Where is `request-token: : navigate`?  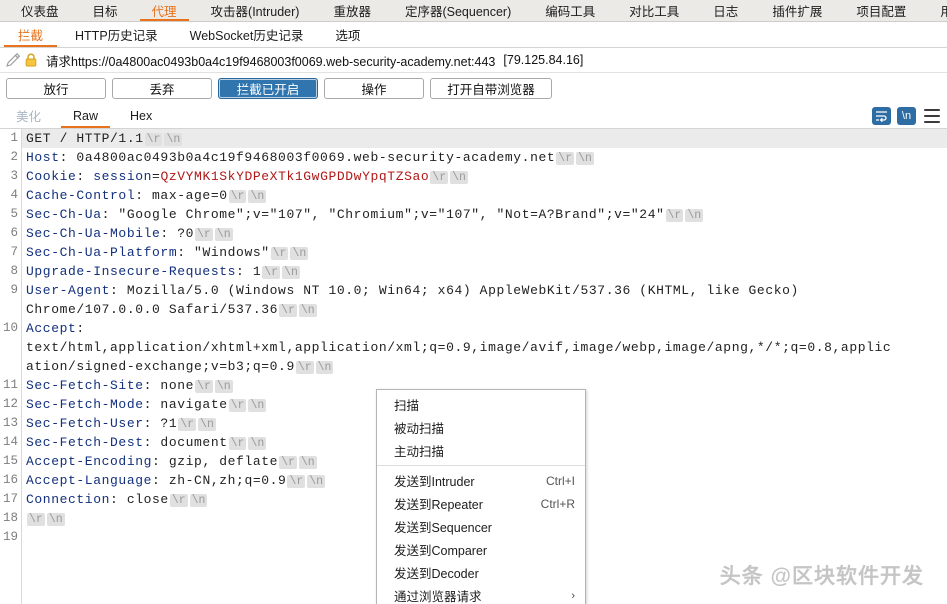
request-token: : navigate is located at coordinates (185, 404).